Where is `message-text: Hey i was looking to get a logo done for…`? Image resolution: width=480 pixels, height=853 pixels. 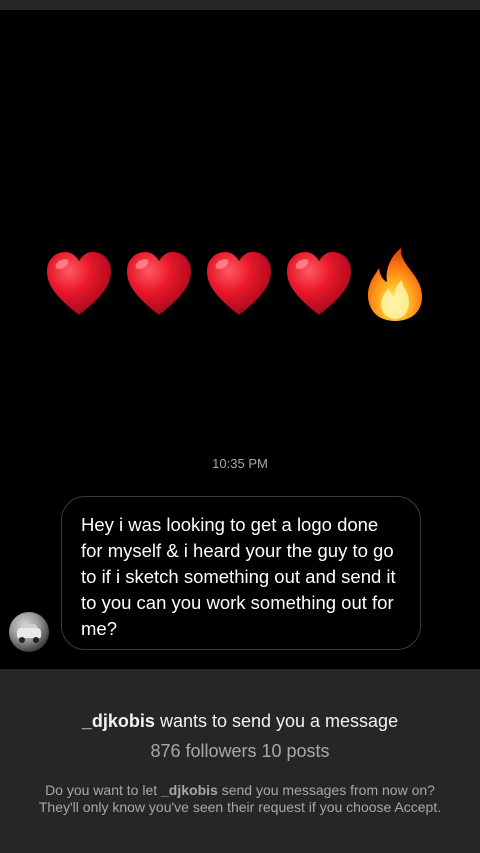
message-text: Hey i was looking to get a logo done for… is located at coordinates (238, 576).